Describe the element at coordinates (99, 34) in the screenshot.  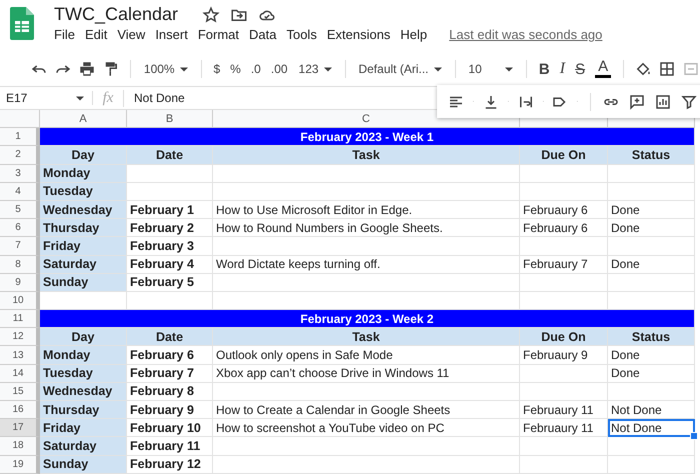
I see `menu-item: Edit` at that location.